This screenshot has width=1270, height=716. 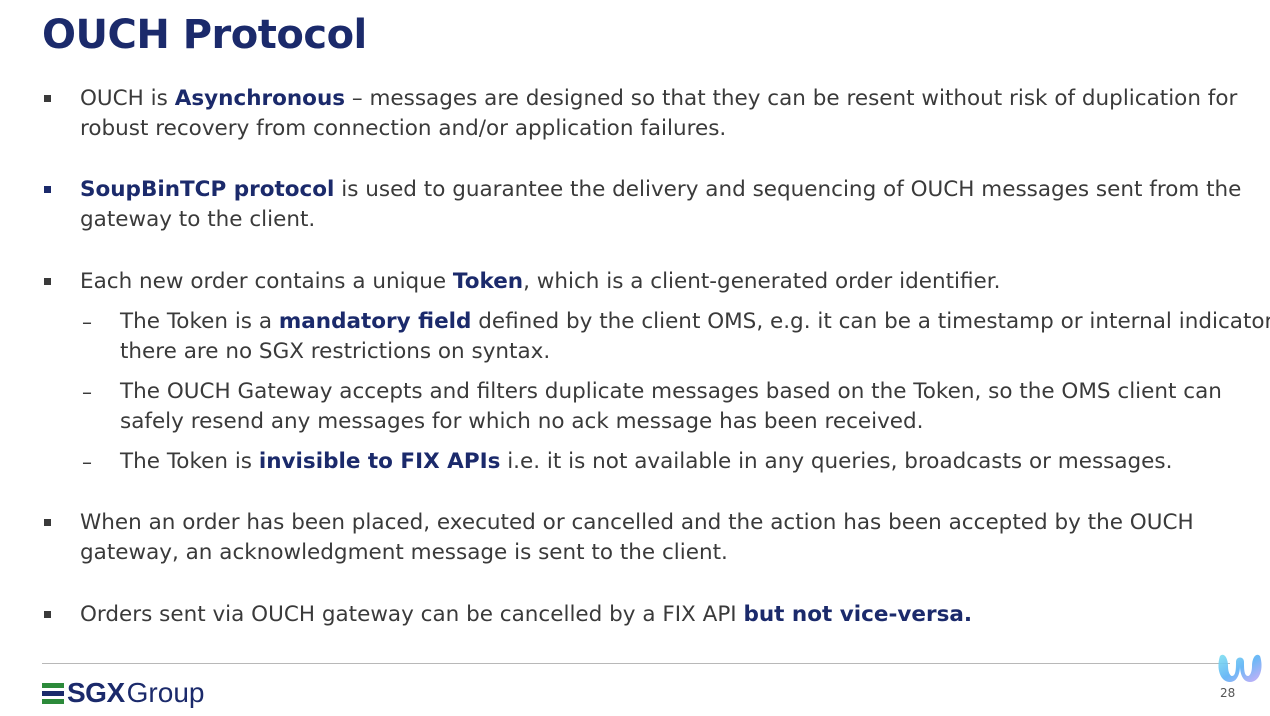 I want to click on emphasis-text: mandatory field, so click(x=375, y=321).